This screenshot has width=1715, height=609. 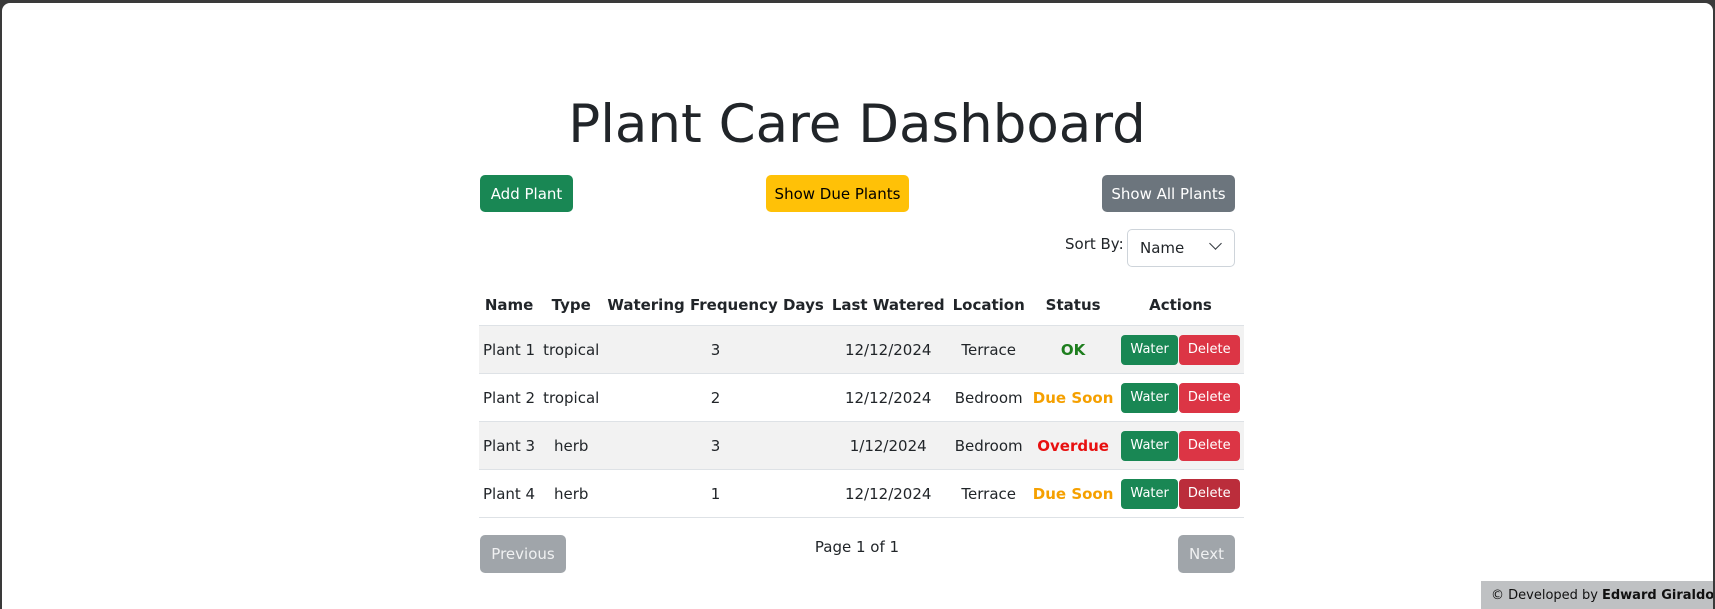 What do you see at coordinates (1215, 243) in the screenshot?
I see `chevron-down-icon` at bounding box center [1215, 243].